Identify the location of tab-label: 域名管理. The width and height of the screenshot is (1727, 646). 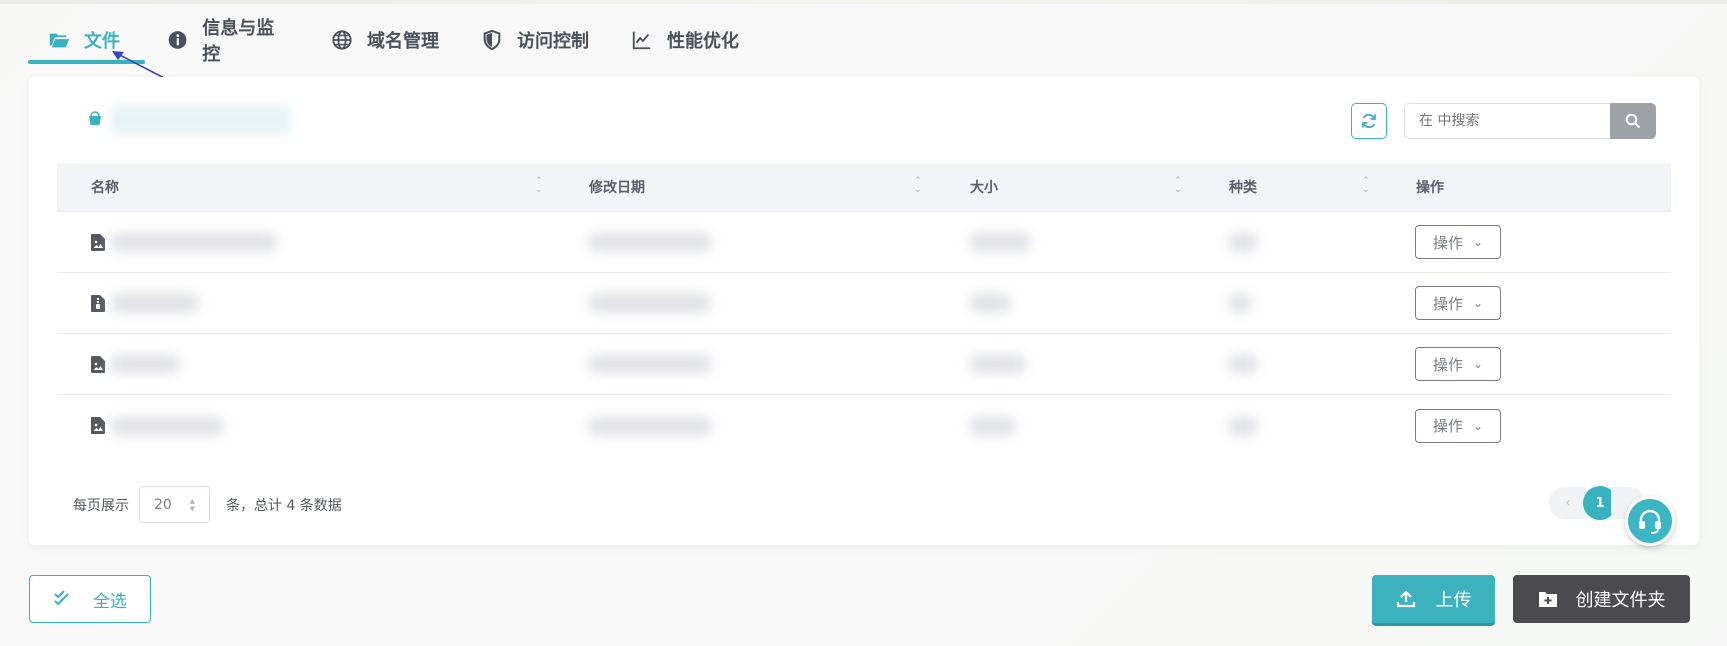
(403, 41).